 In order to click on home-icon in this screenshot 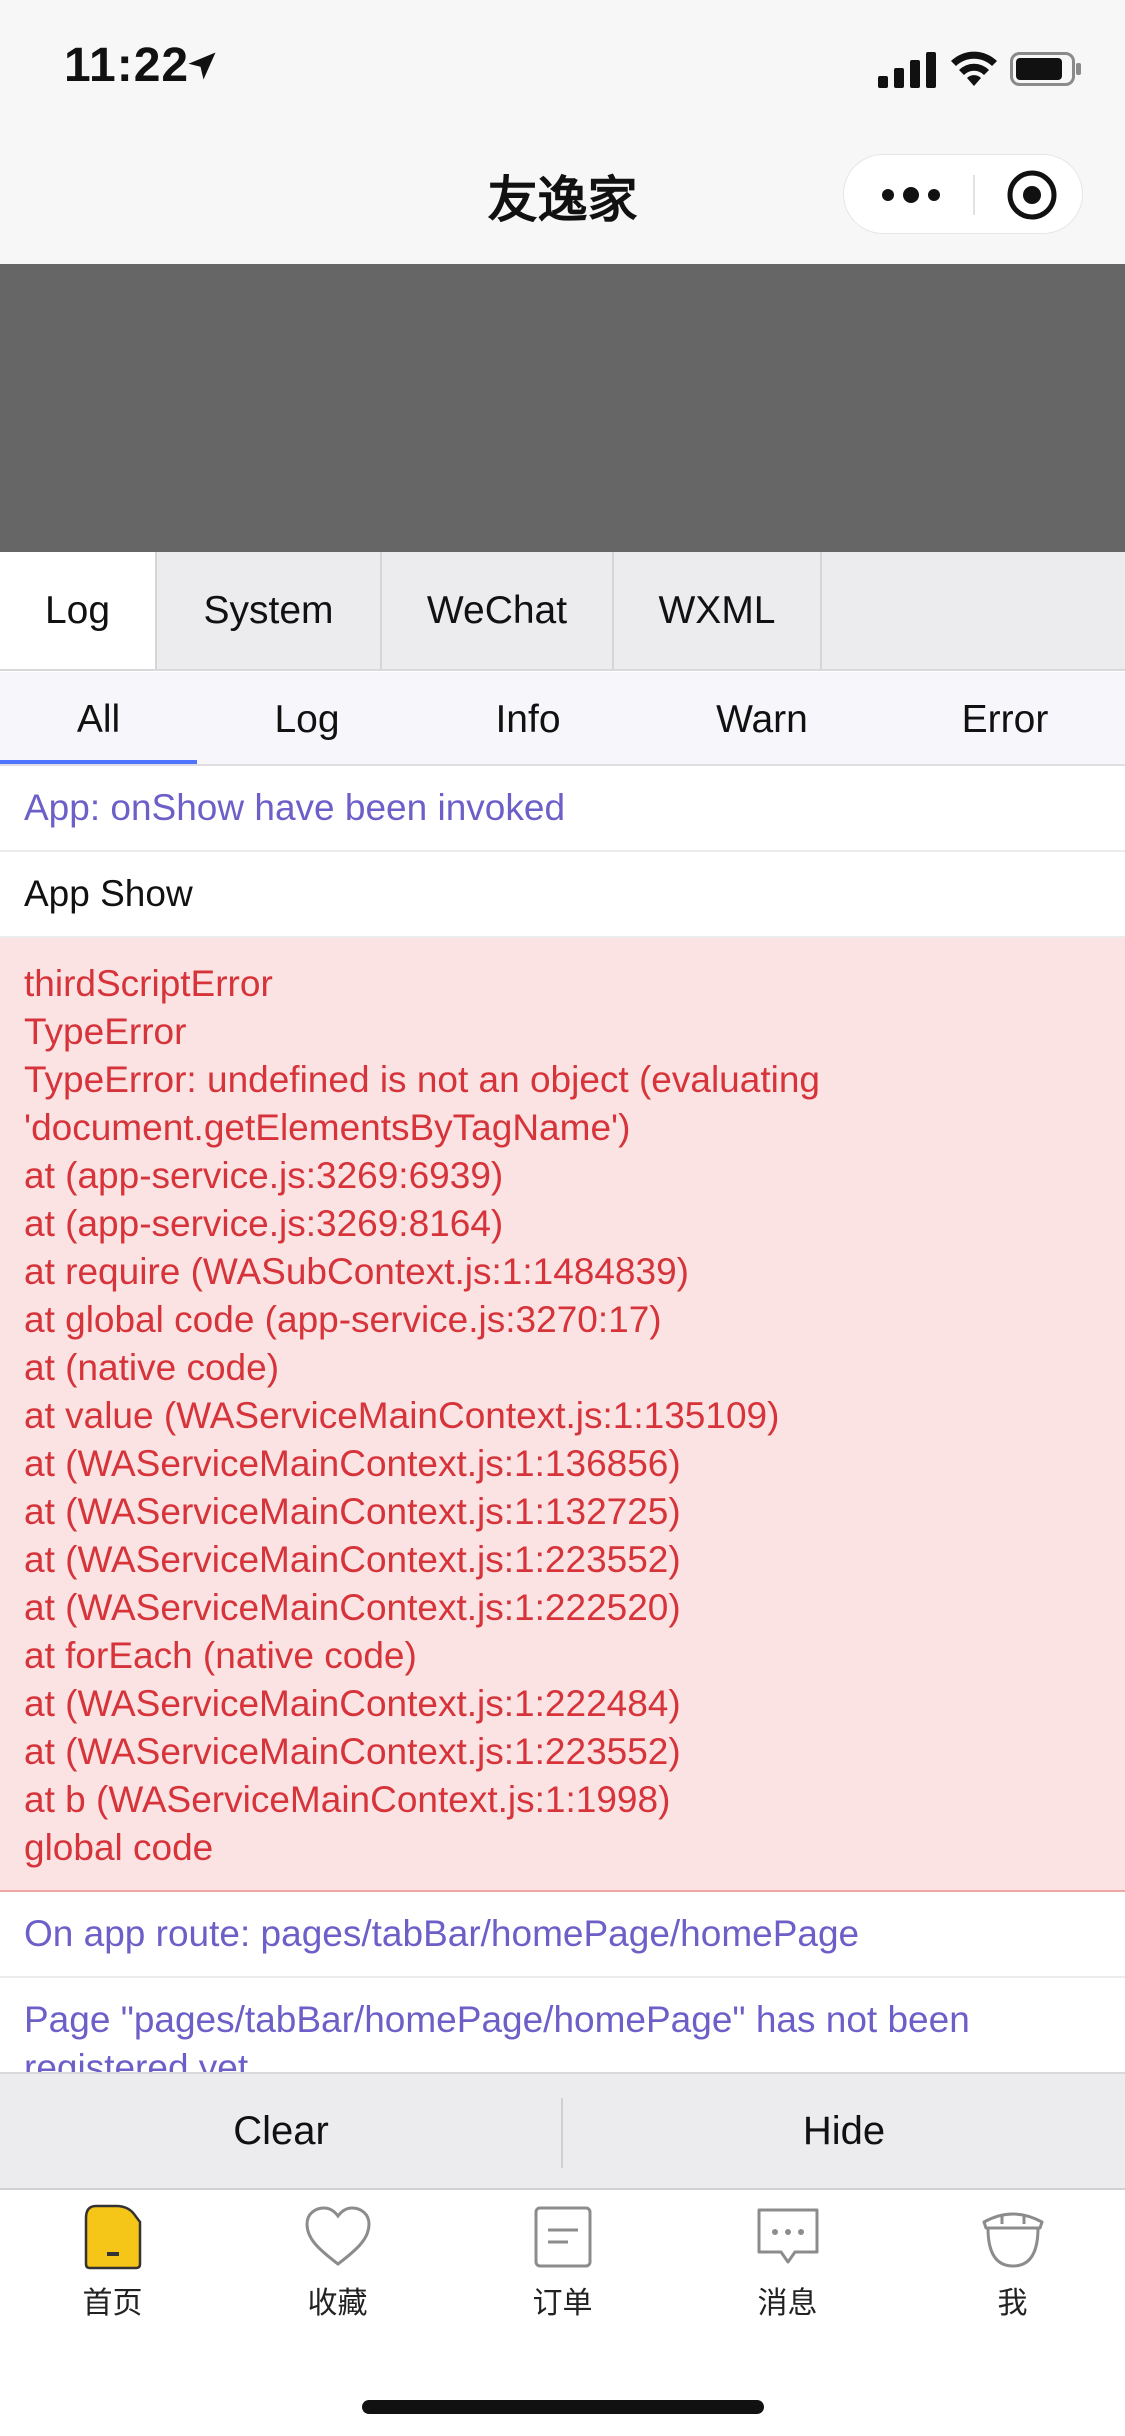, I will do `click(112, 2237)`.